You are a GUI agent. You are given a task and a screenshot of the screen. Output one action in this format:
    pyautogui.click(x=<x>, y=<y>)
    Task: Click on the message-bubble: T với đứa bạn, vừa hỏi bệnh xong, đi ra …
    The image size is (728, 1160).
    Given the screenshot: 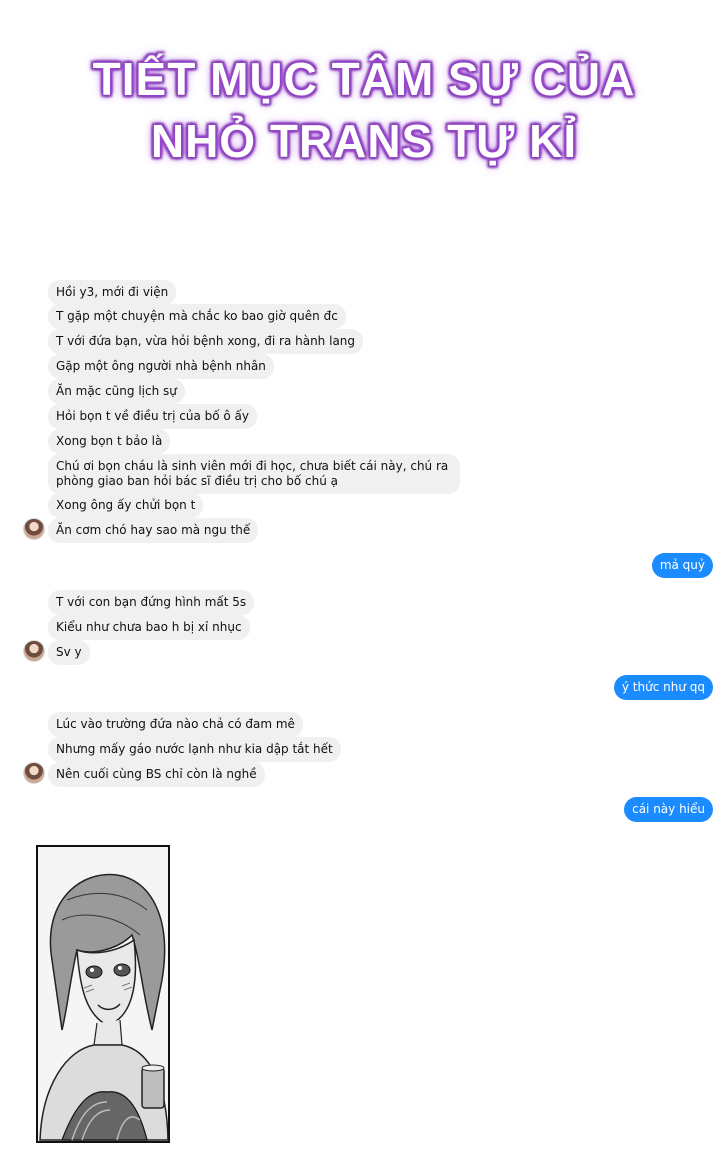 What is the action you would take?
    pyautogui.click(x=206, y=341)
    